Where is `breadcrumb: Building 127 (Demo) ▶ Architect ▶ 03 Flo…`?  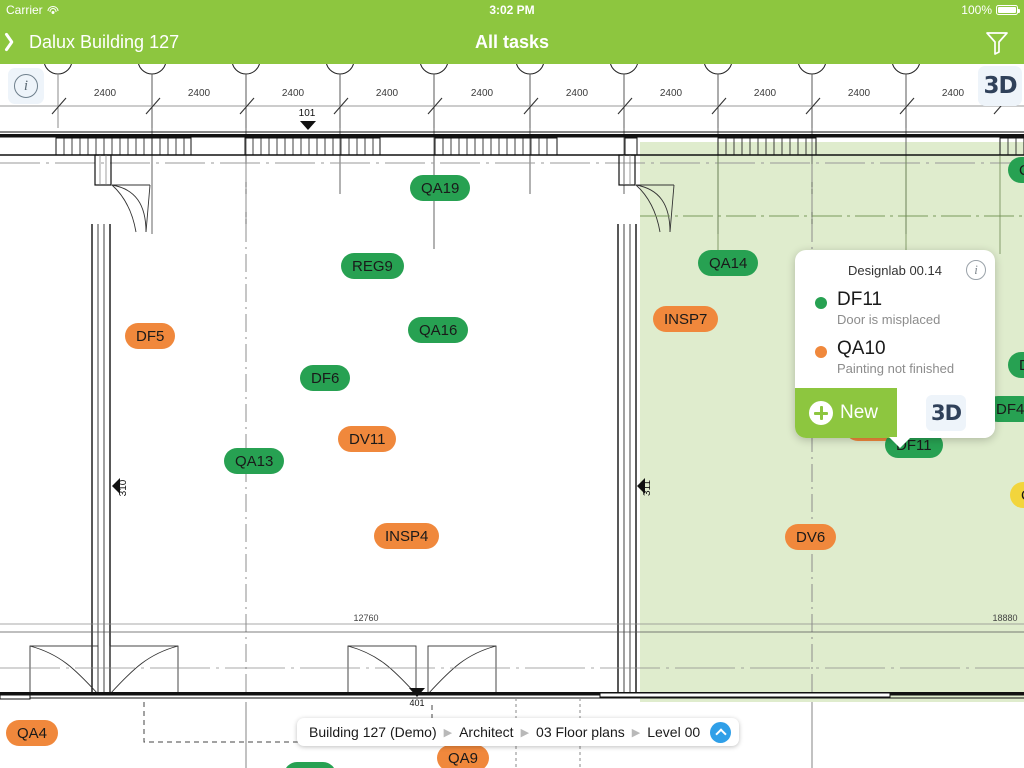 breadcrumb: Building 127 (Demo) ▶ Architect ▶ 03 Flo… is located at coordinates (518, 732).